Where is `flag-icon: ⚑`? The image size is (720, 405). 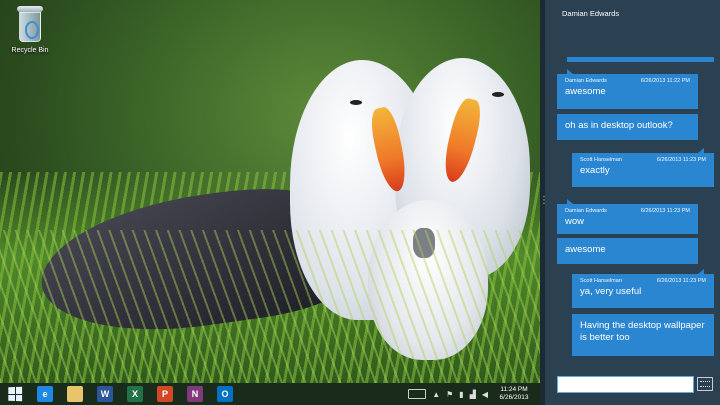
flag-icon: ⚑ is located at coordinates (449, 394).